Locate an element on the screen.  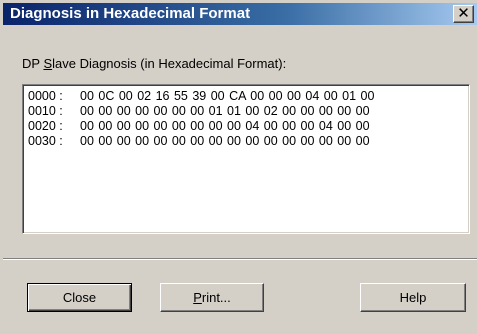
close-button: Close is located at coordinates (79, 297).